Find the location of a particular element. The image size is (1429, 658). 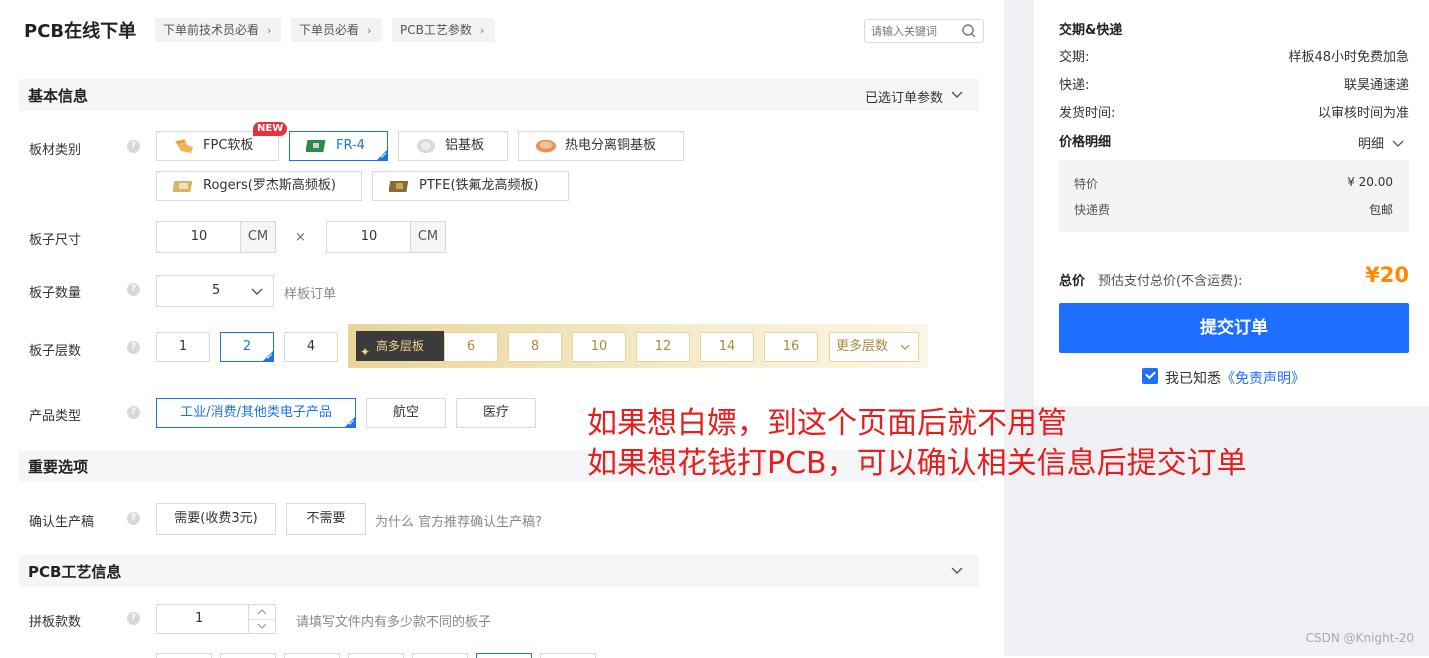

express-key: 快递: is located at coordinates (1074, 85).